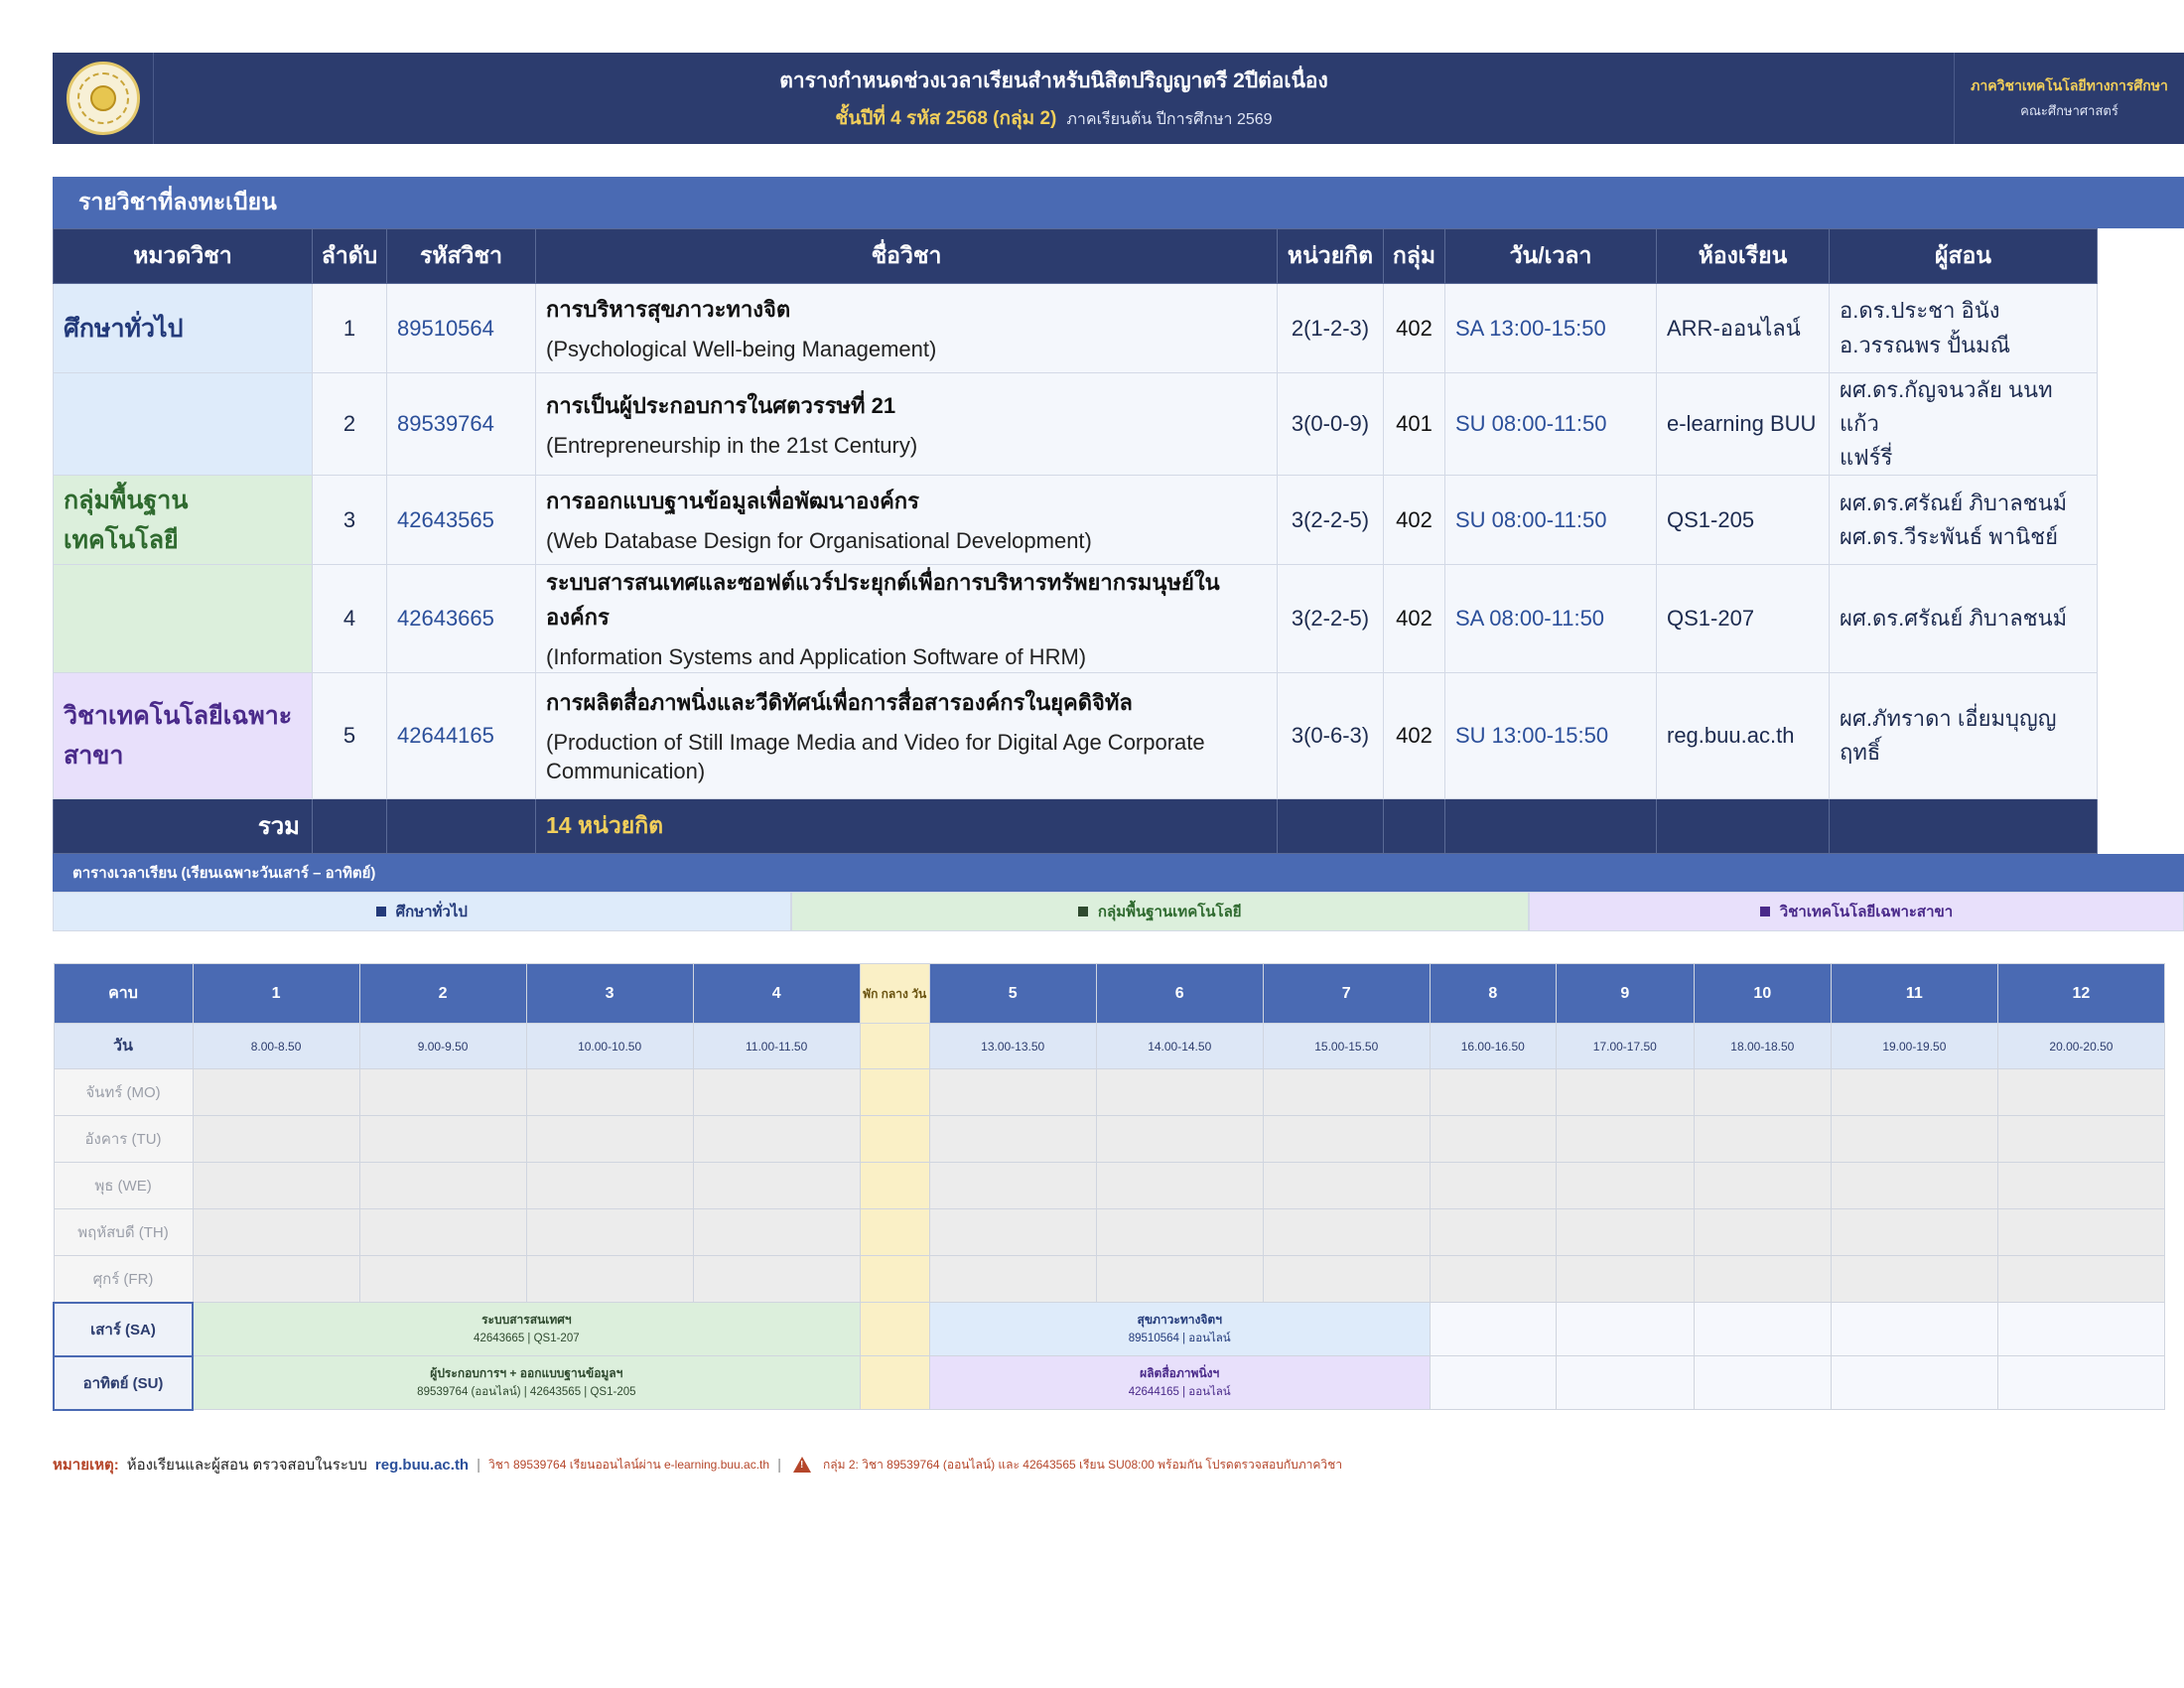 This screenshot has height=1688, width=2184. What do you see at coordinates (1493, 993) in the screenshot?
I see `period-8: 8` at bounding box center [1493, 993].